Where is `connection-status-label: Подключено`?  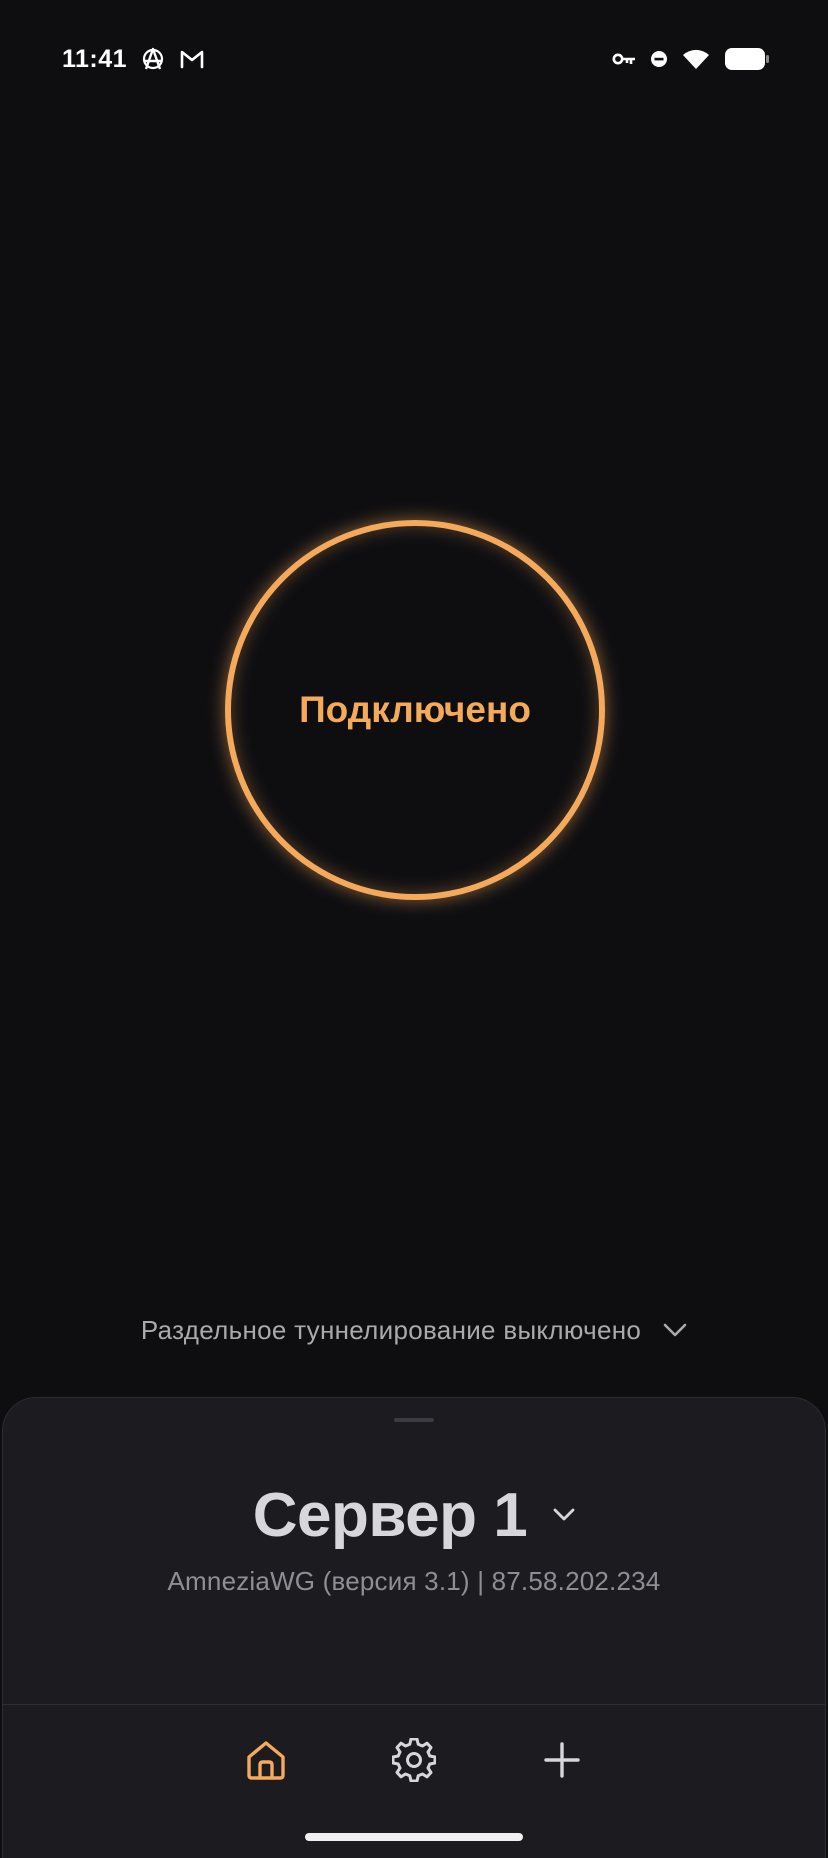 connection-status-label: Подключено is located at coordinates (415, 709).